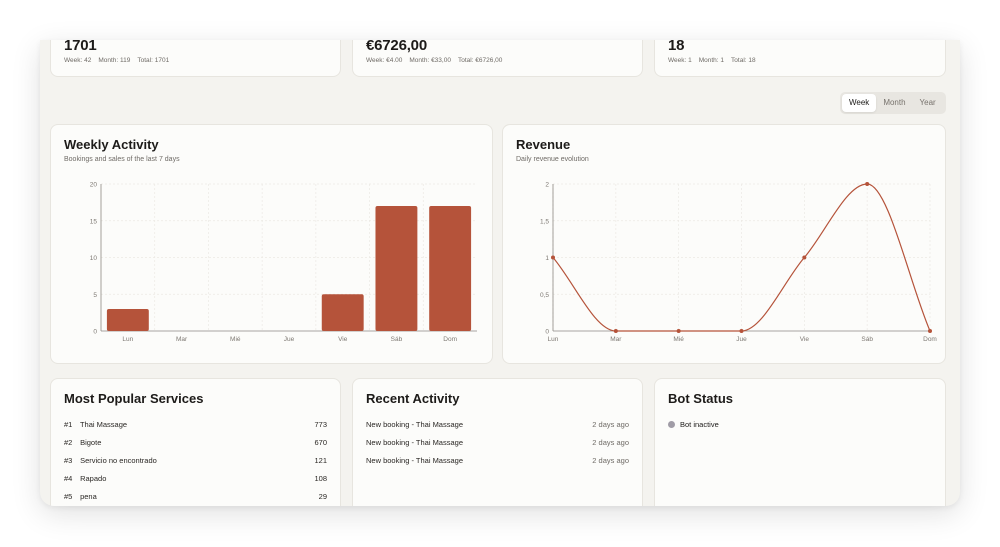  What do you see at coordinates (800, 58) in the screenshot?
I see `stat-card-clients: 18 Week: 1 Month: 1 Total: 18` at bounding box center [800, 58].